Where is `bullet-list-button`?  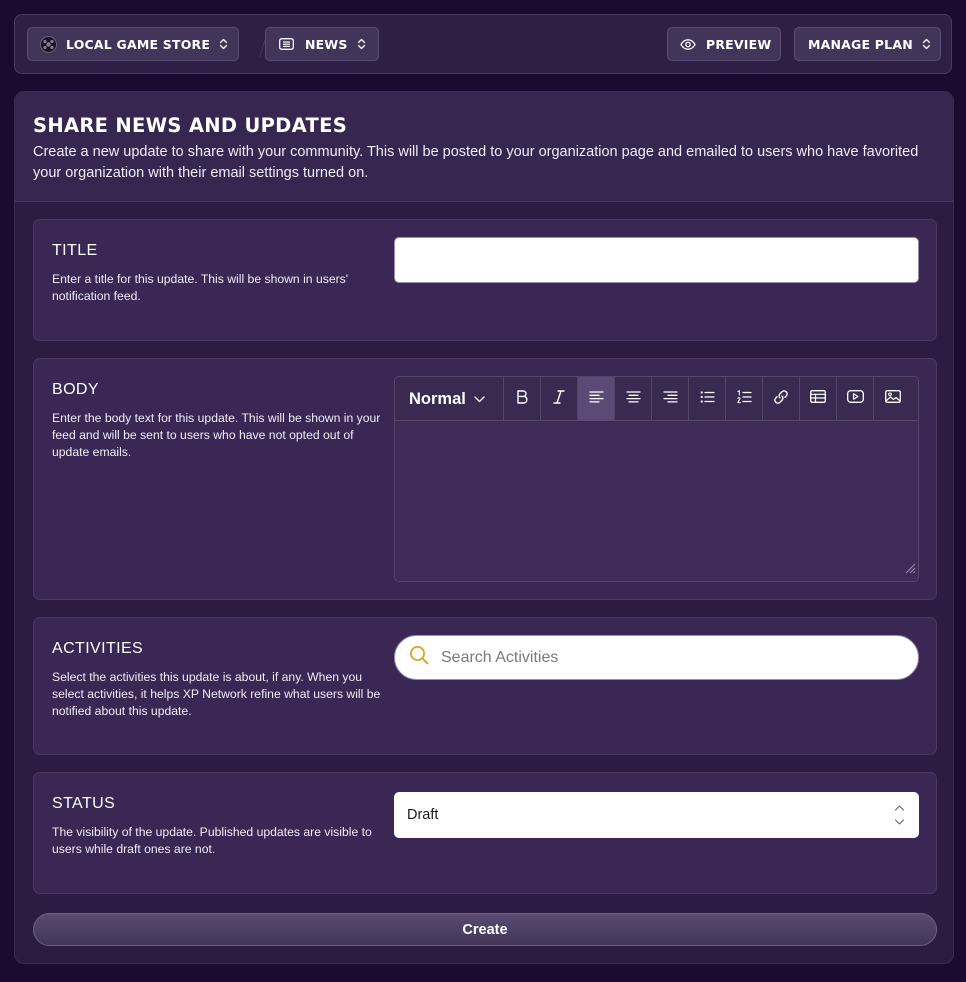 bullet-list-button is located at coordinates (707, 399).